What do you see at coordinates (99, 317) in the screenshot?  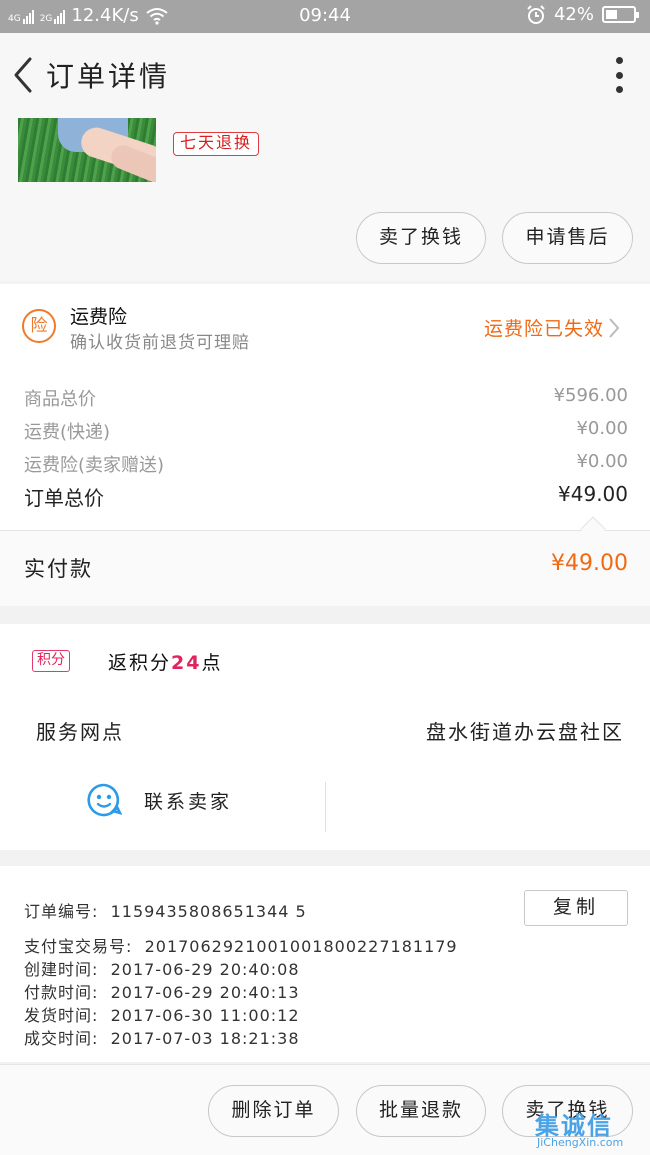 I see `insurance-name: 运费险` at bounding box center [99, 317].